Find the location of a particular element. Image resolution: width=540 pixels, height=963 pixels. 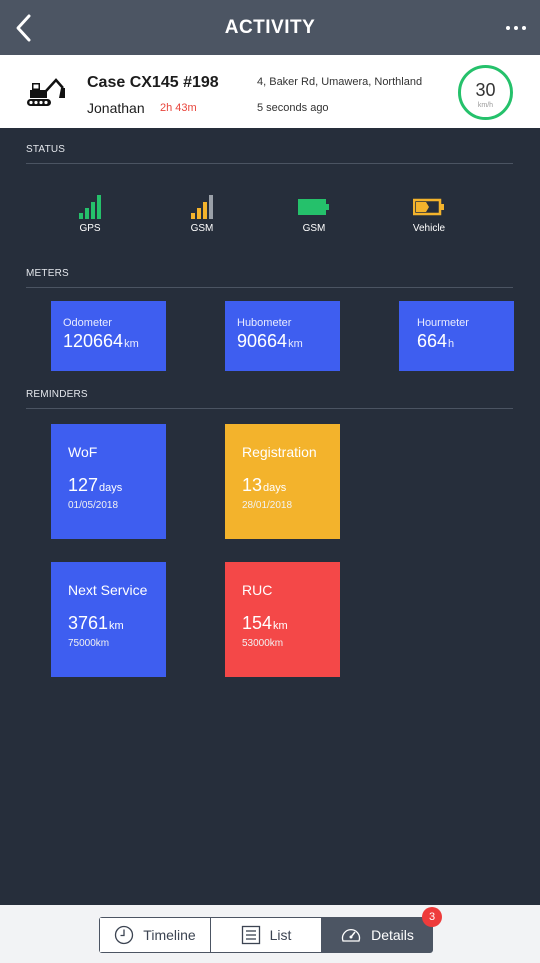

status-gps: GPS is located at coordinates (90, 212).